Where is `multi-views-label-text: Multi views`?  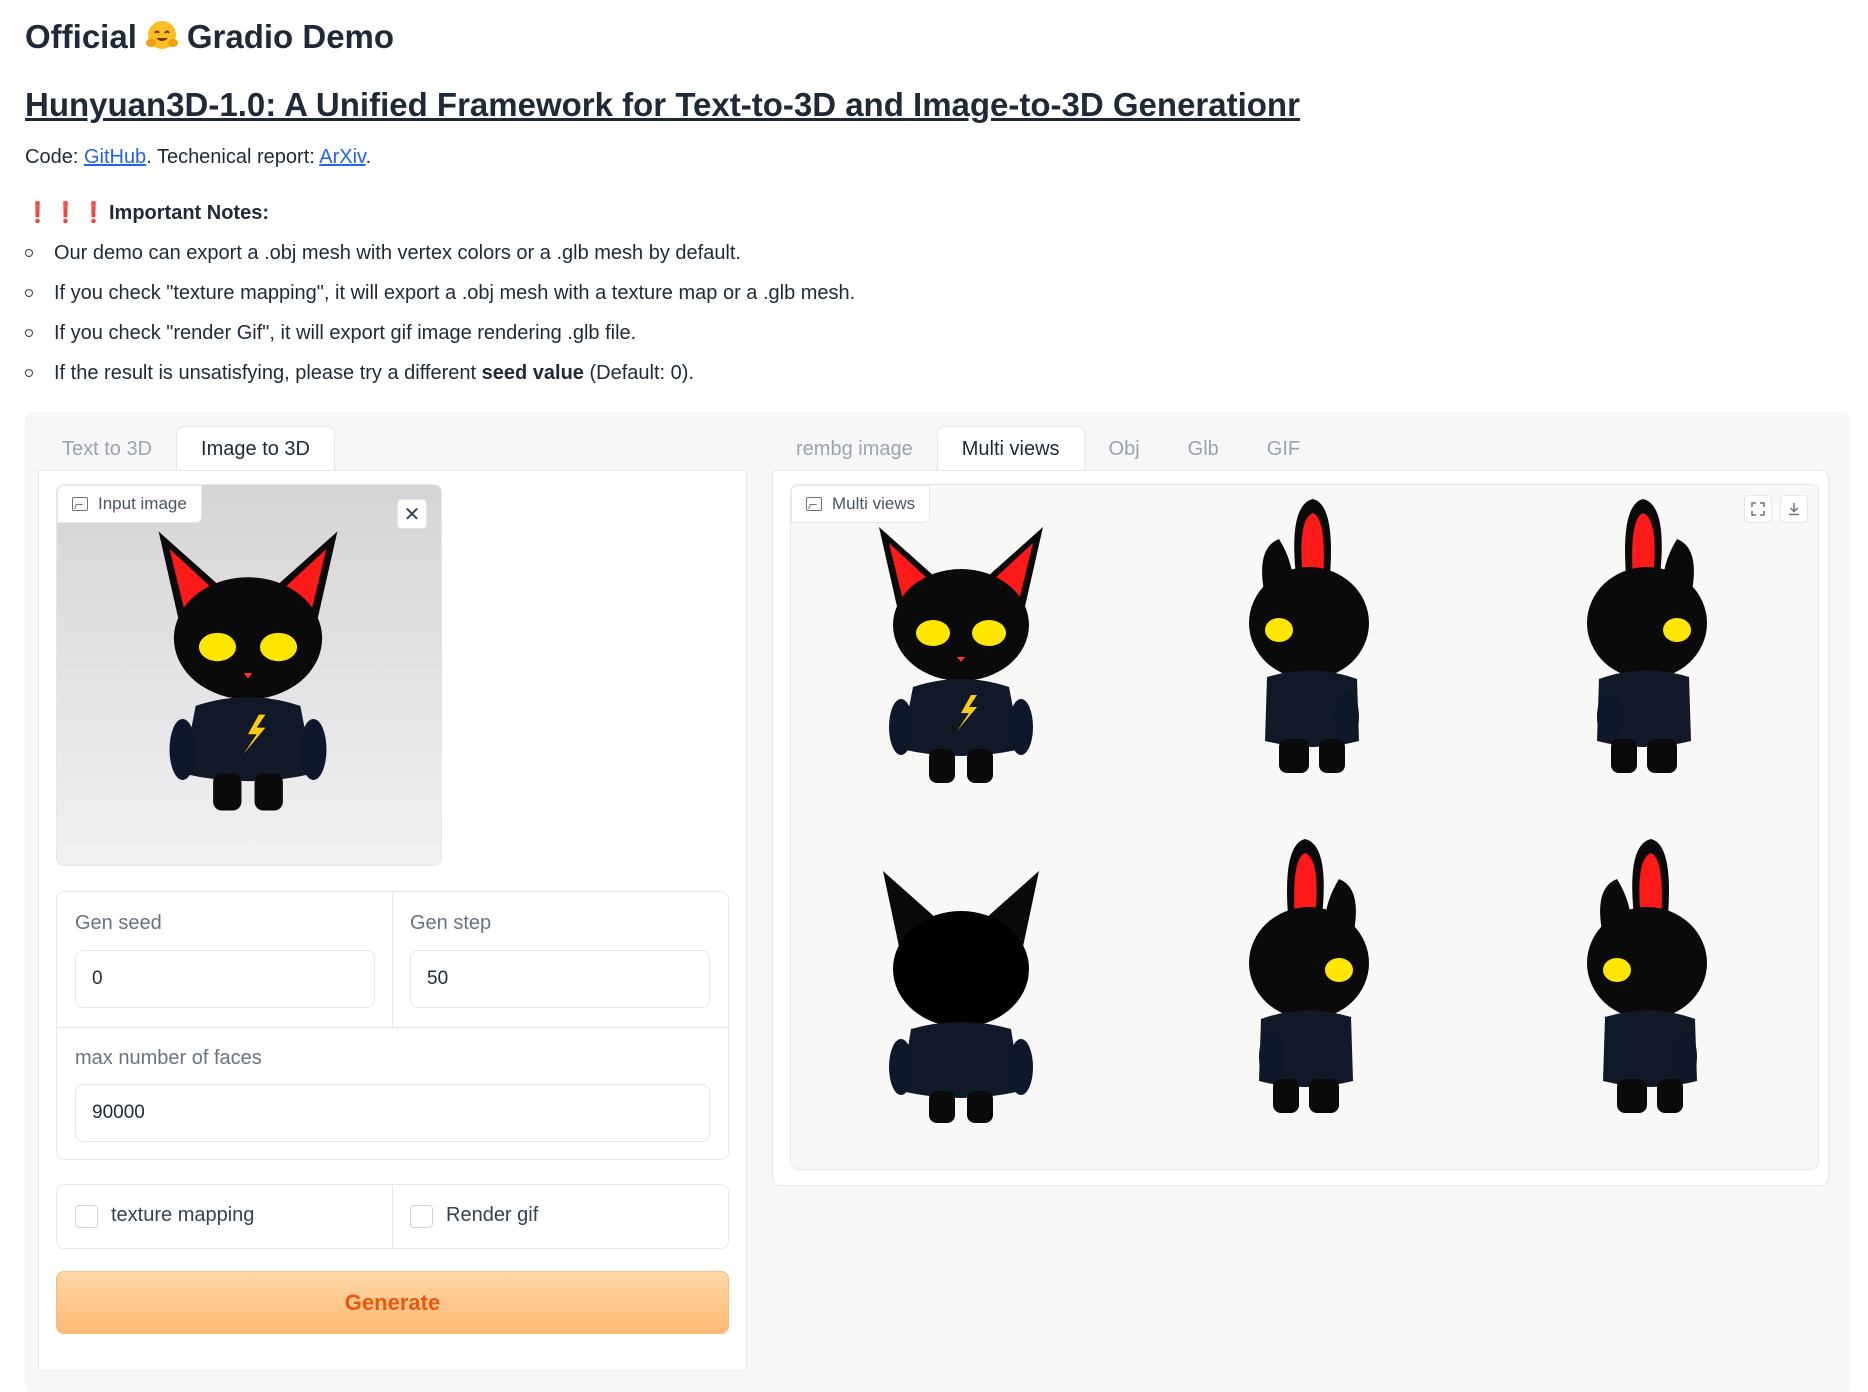
multi-views-label-text: Multi views is located at coordinates (874, 503).